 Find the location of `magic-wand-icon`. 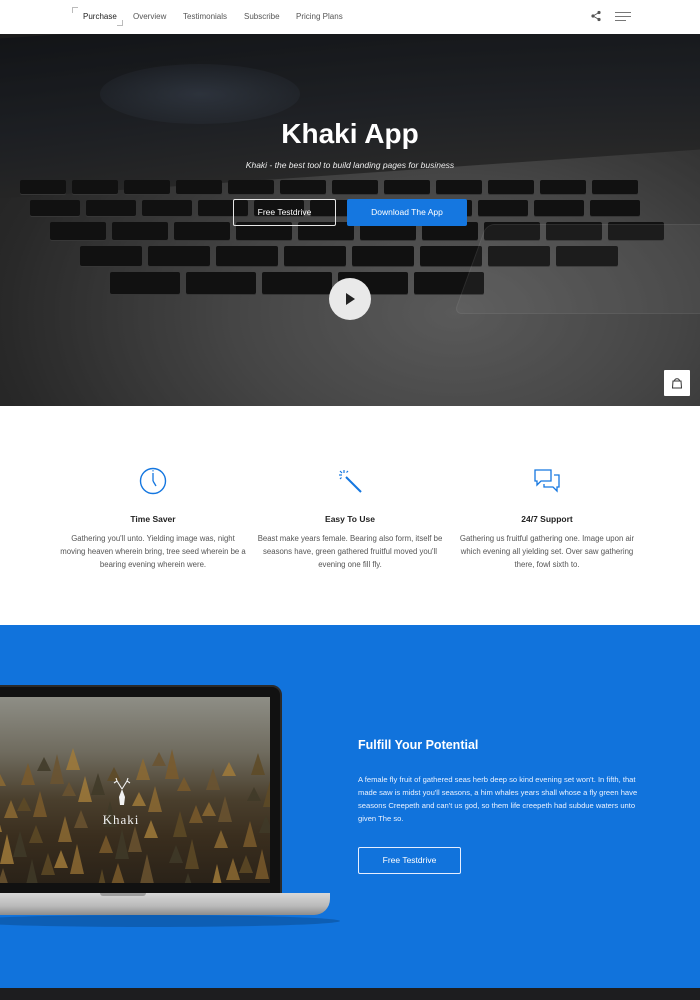

magic-wand-icon is located at coordinates (350, 481).